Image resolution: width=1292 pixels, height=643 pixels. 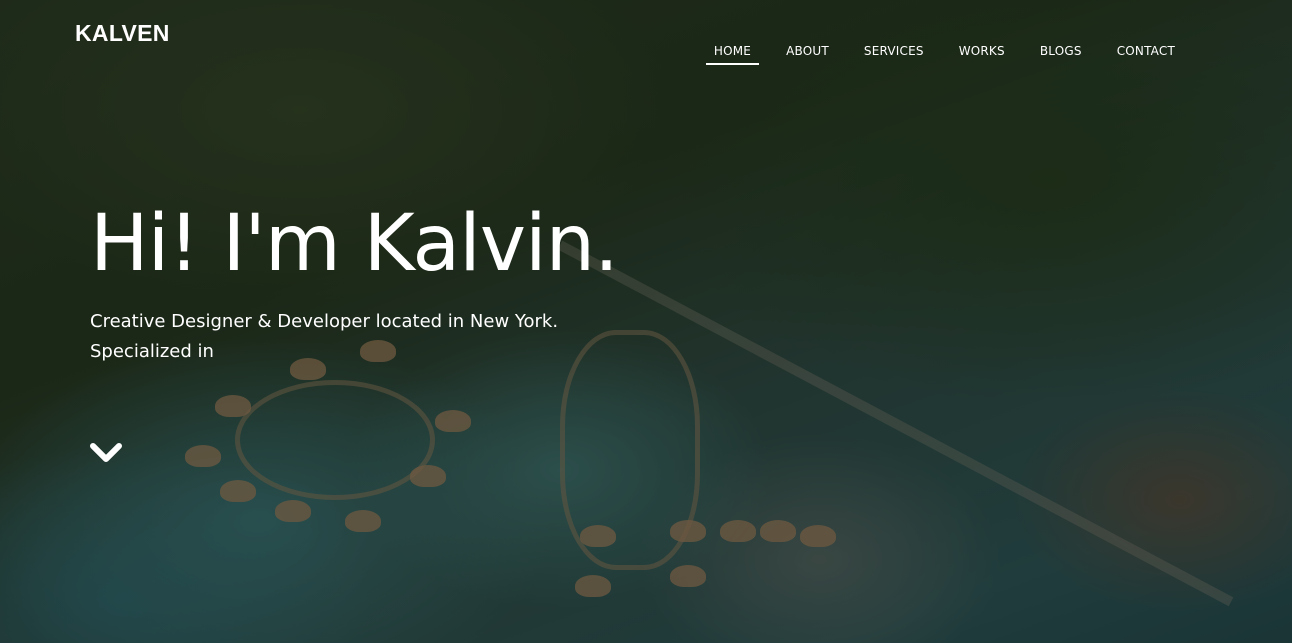 What do you see at coordinates (894, 53) in the screenshot?
I see `nav-item-services: SERVICES` at bounding box center [894, 53].